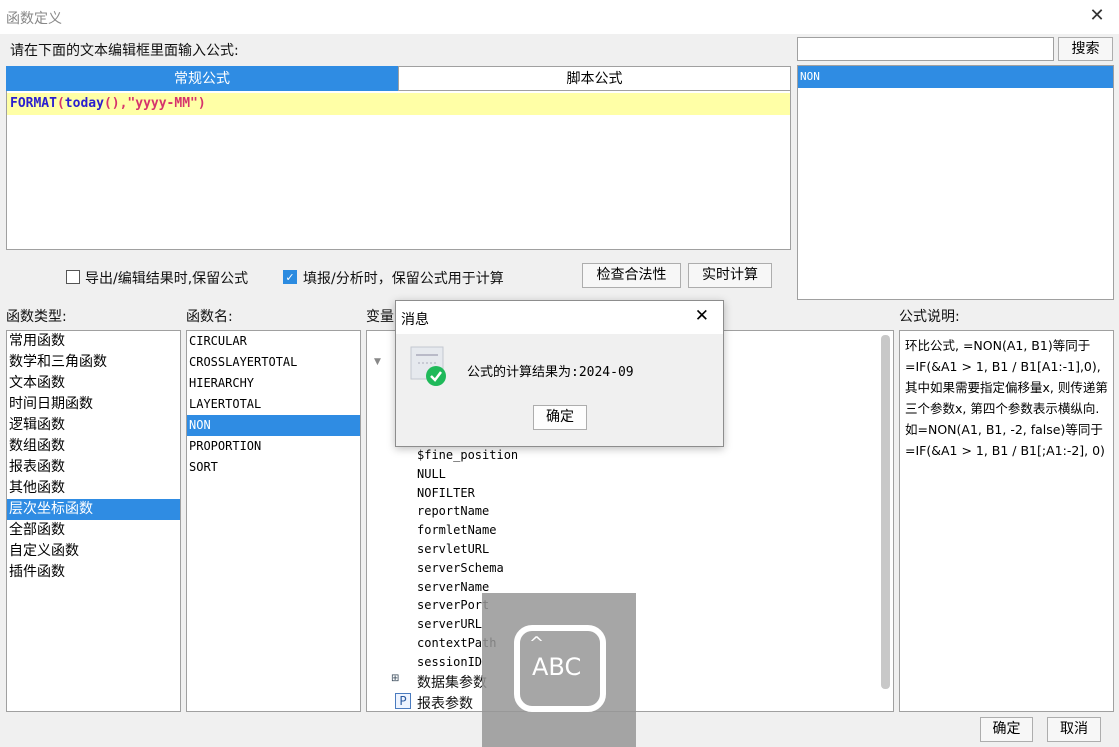  I want to click on function-type-item: 全部函数, so click(93, 530).